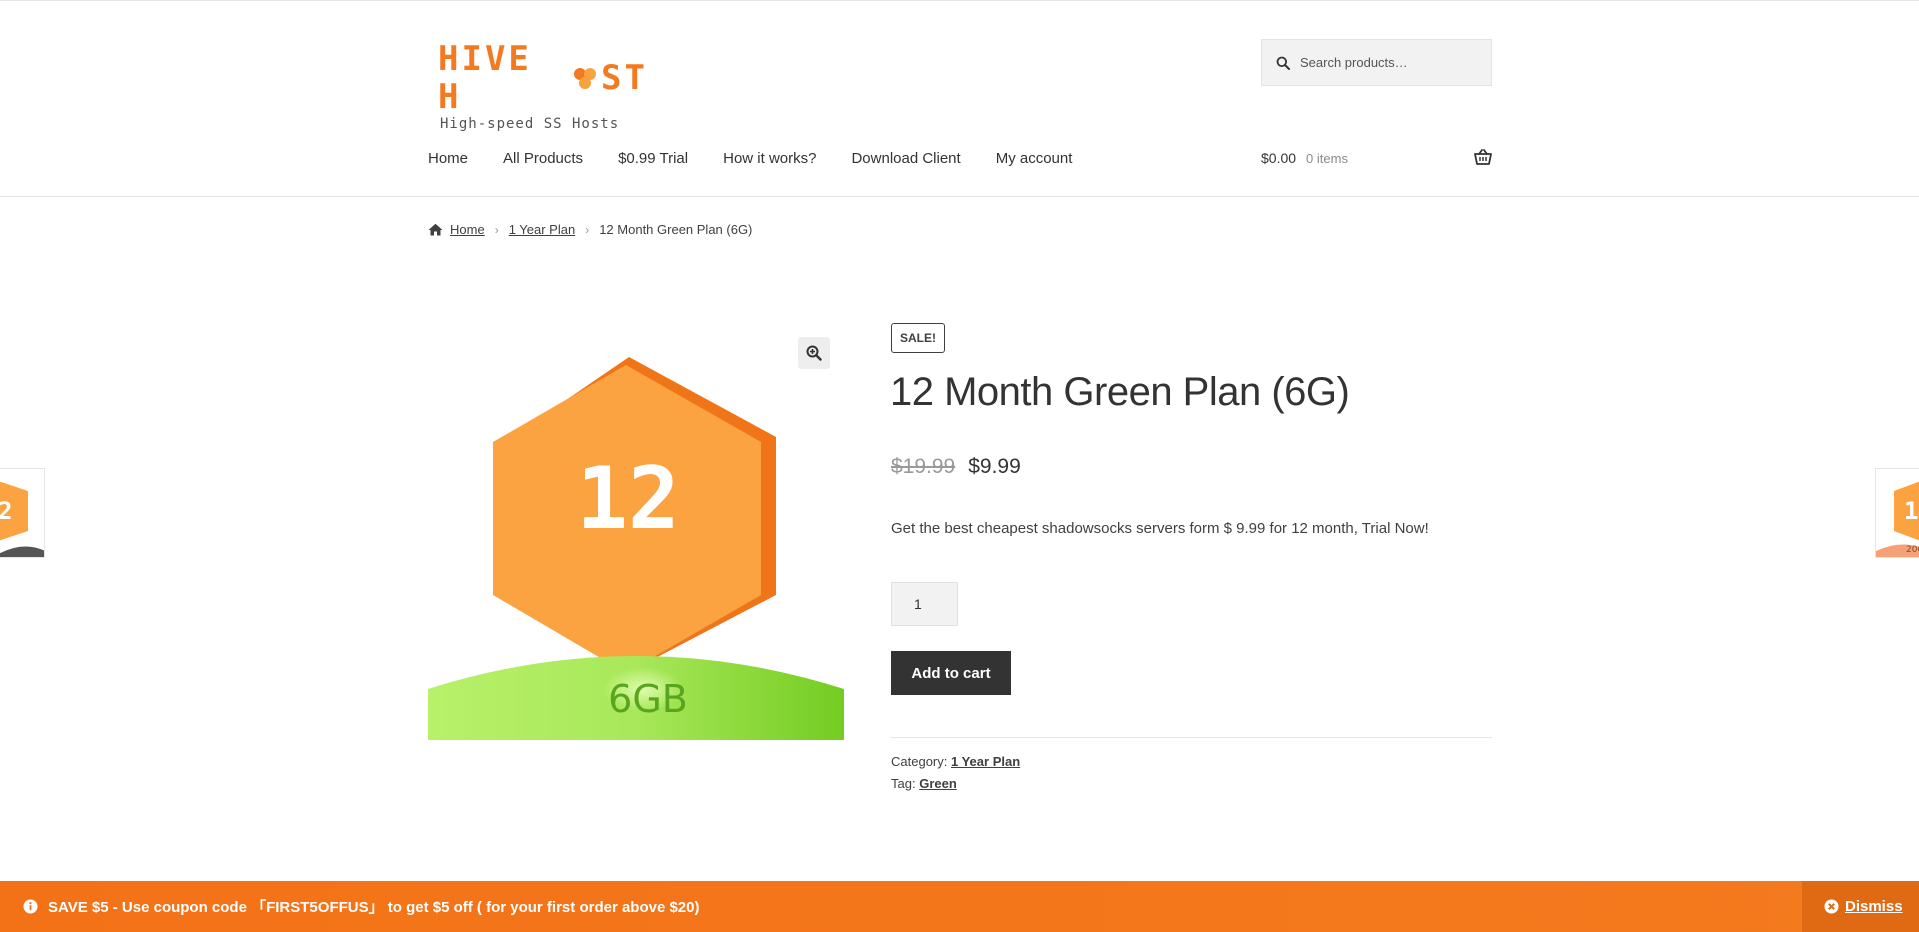 The width and height of the screenshot is (1919, 932). Describe the element at coordinates (585, 78) in the screenshot. I see `honeycomb-logo-icon` at that location.